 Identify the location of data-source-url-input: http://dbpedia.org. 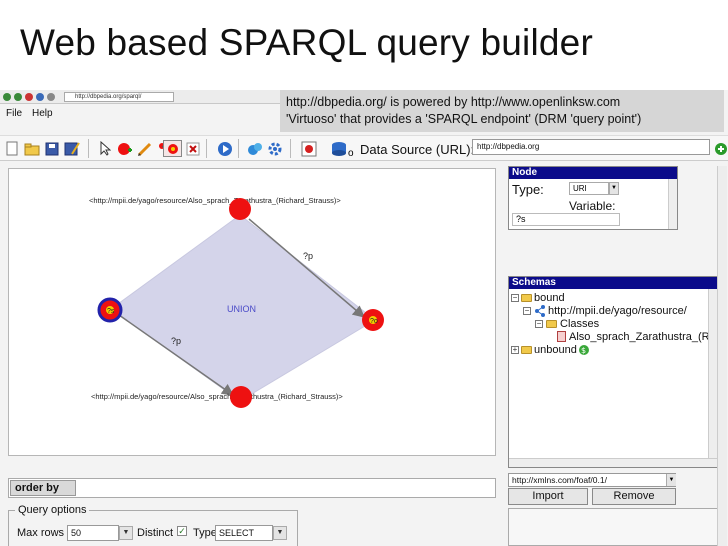
(591, 147).